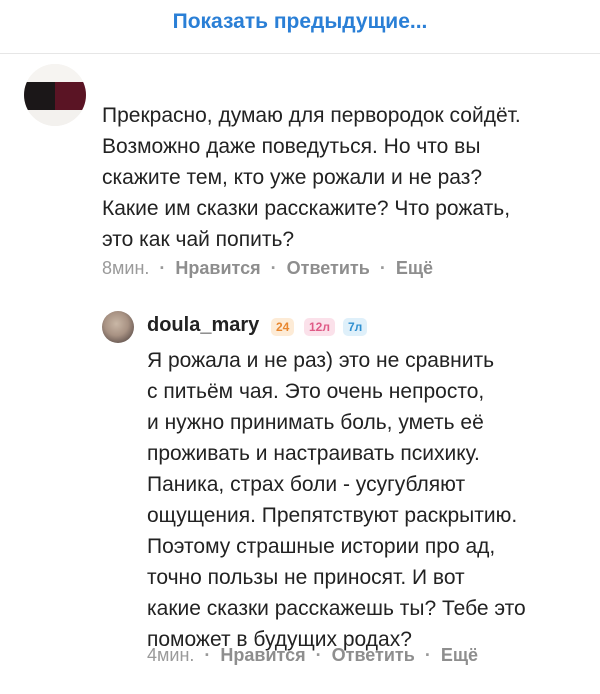 This screenshot has height=694, width=600. Describe the element at coordinates (203, 325) in the screenshot. I see `reply-username: doula_mary` at that location.